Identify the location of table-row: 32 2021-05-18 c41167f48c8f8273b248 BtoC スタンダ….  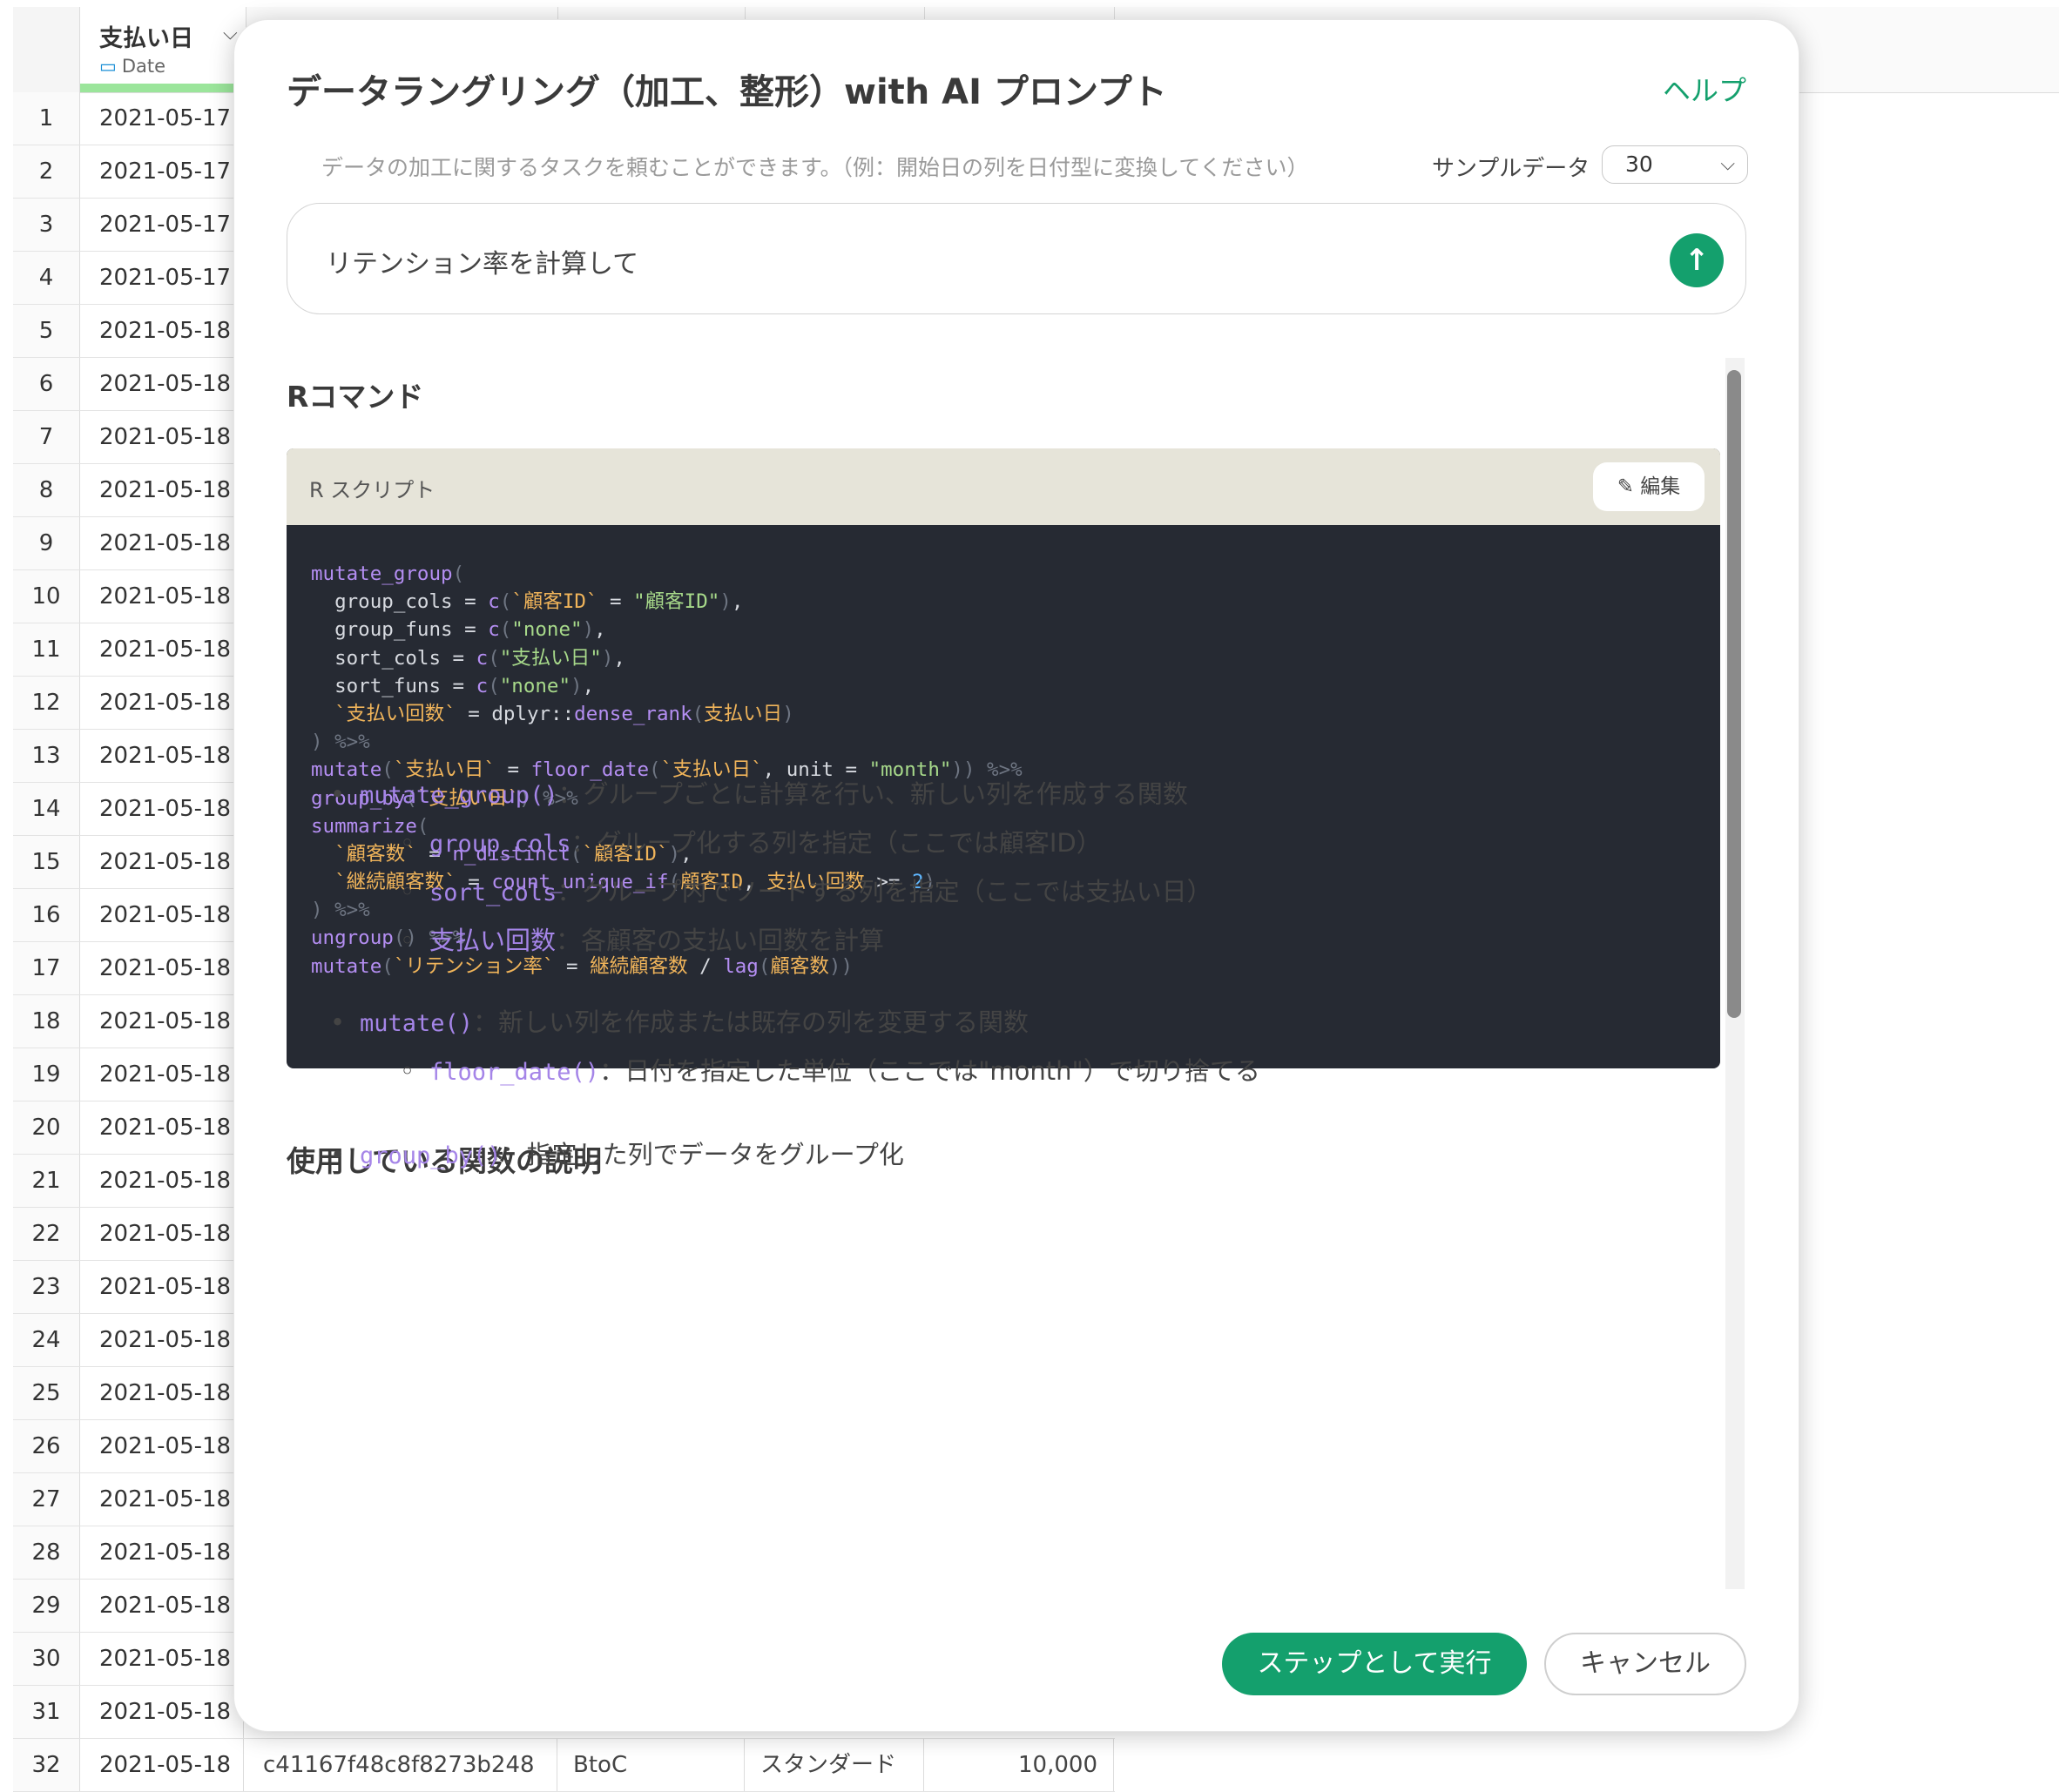
(564, 1765).